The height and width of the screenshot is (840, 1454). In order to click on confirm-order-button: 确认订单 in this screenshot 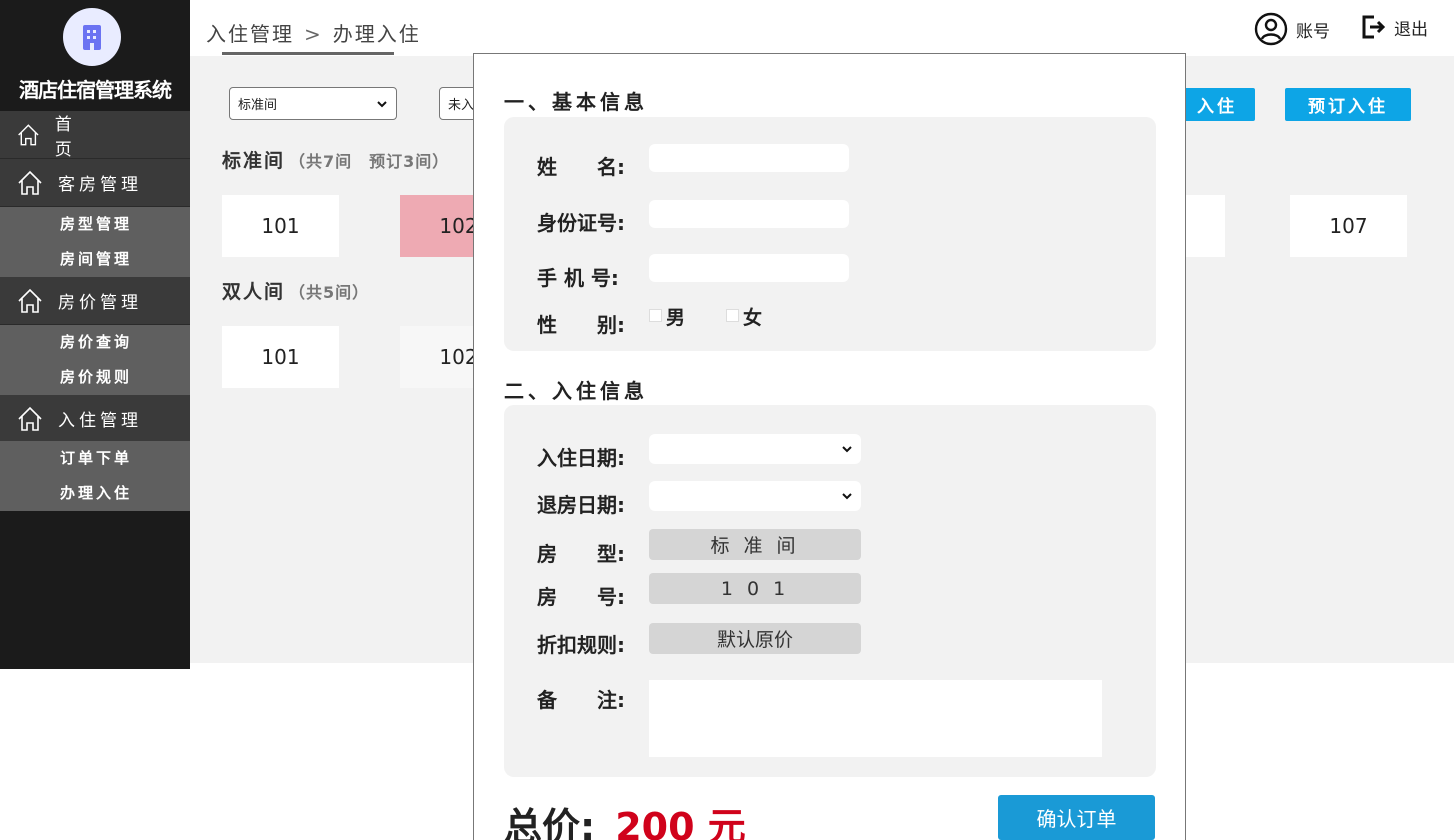, I will do `click(1076, 817)`.